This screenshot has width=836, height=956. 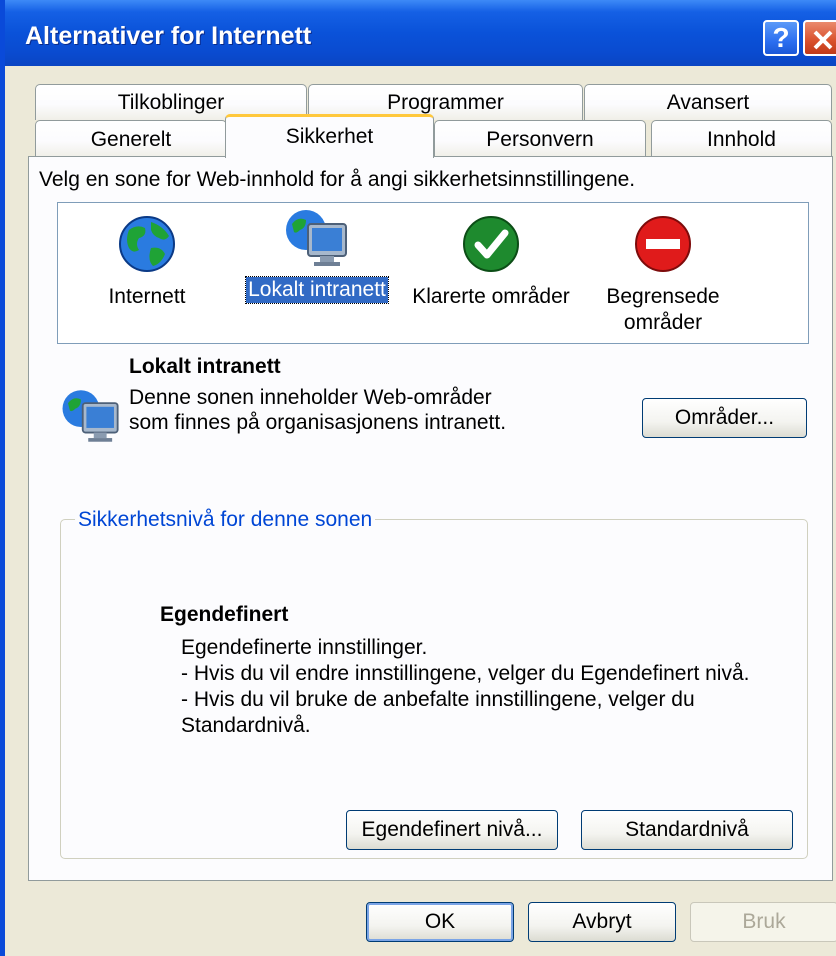 What do you see at coordinates (763, 922) in the screenshot?
I see `apply-button: Bruk` at bounding box center [763, 922].